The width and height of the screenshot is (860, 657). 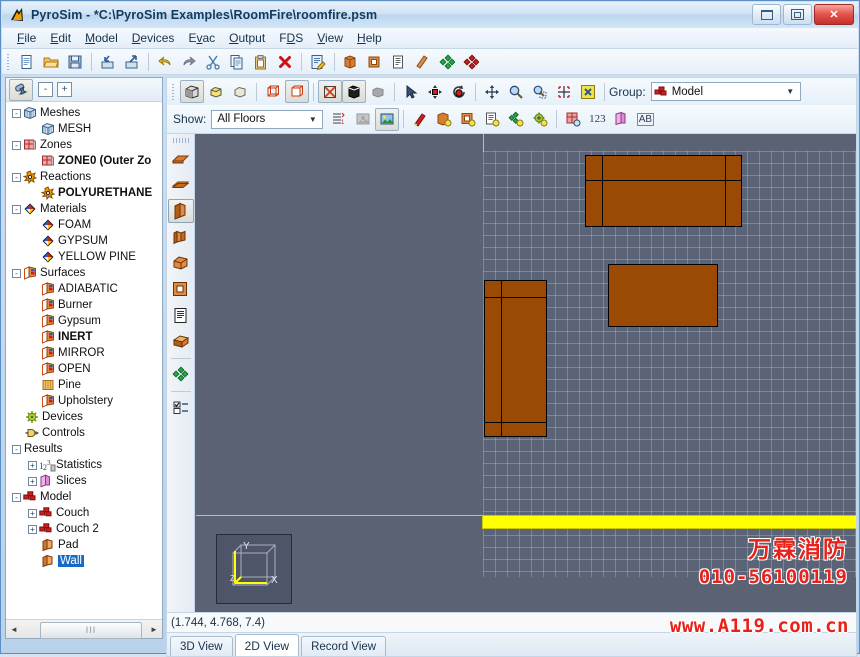 I want to click on couch-left, so click(x=515, y=358).